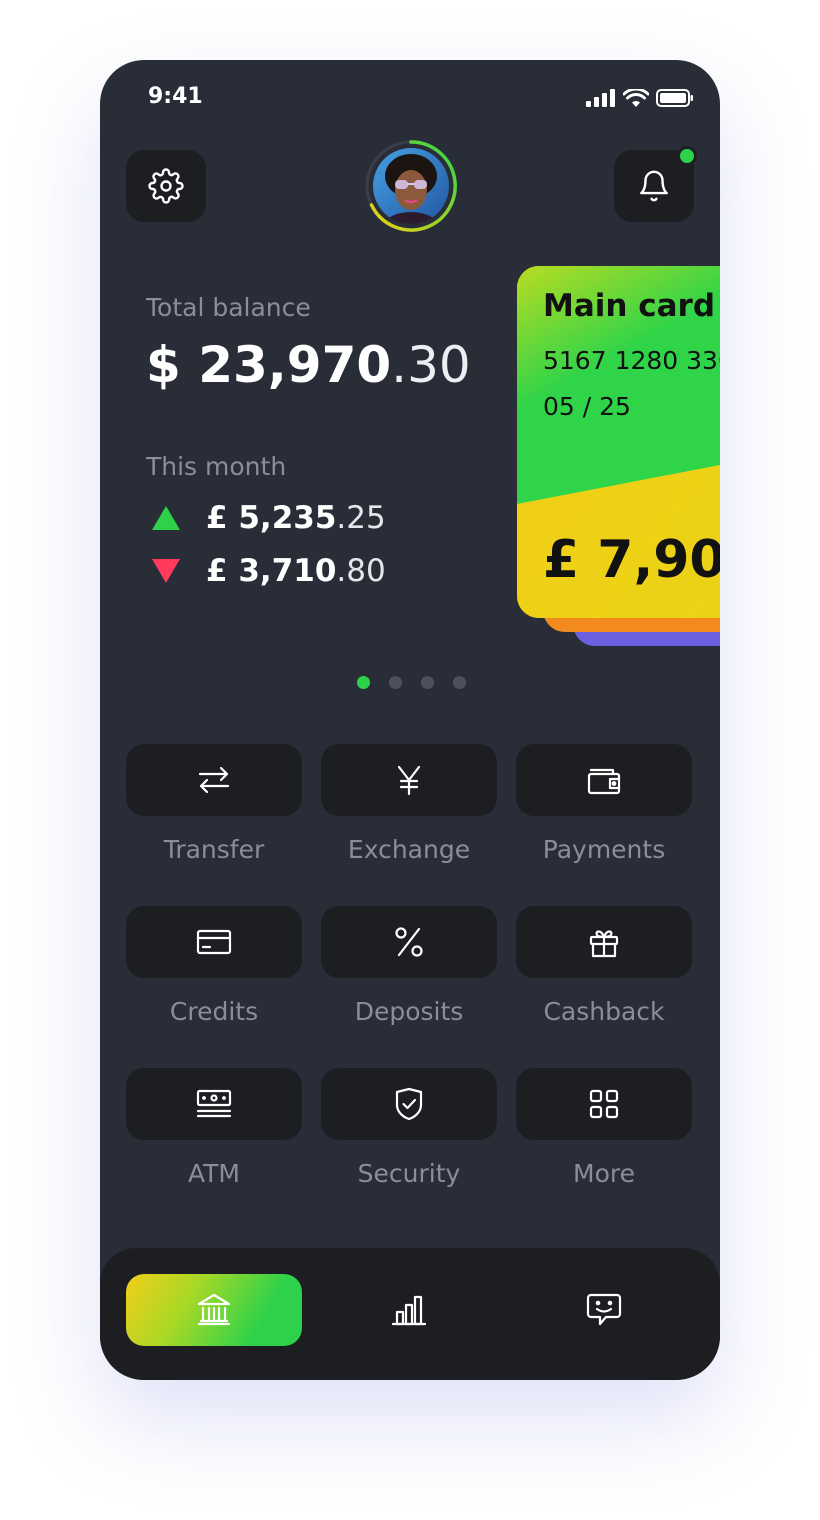 The image size is (820, 1520). What do you see at coordinates (166, 518) in the screenshot?
I see `arrow-up-icon` at bounding box center [166, 518].